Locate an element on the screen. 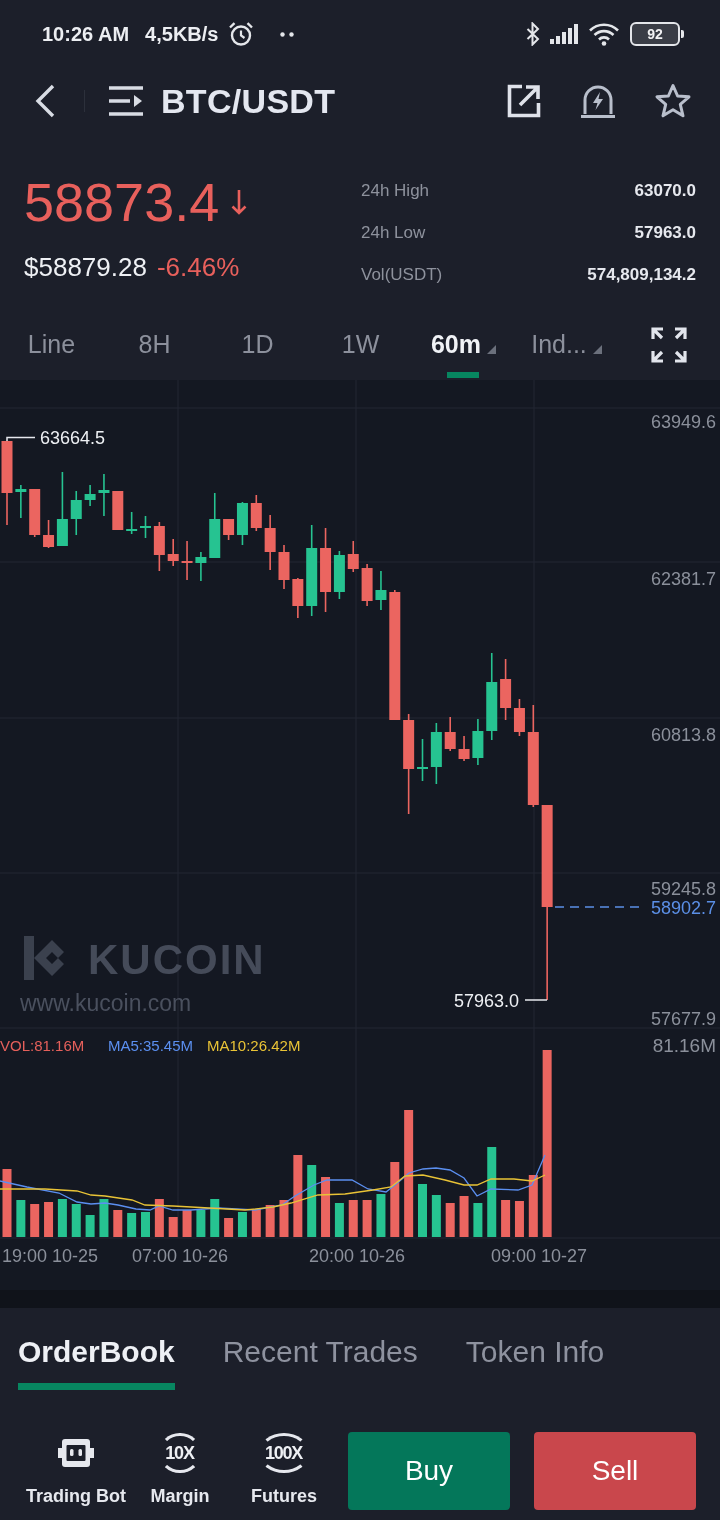 This screenshot has width=720, height=1520. usd-price: $58879.28 is located at coordinates (85, 267).